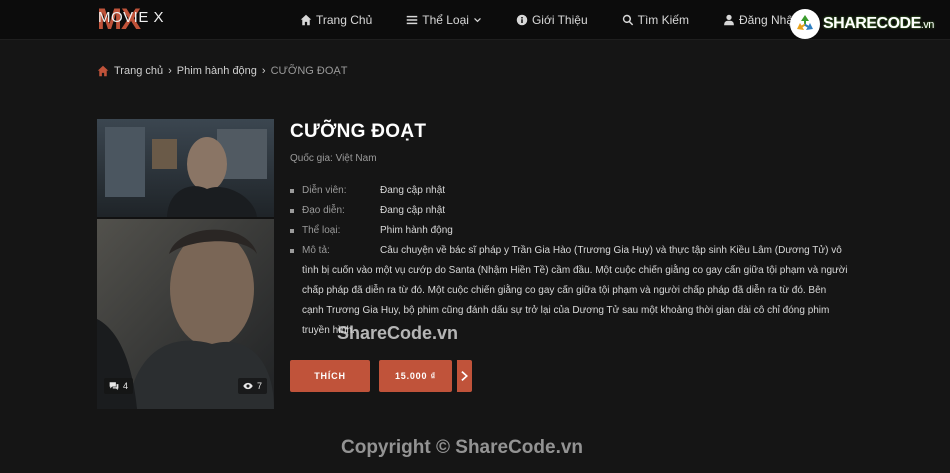 This screenshot has width=950, height=473. I want to click on list-icon, so click(412, 20).